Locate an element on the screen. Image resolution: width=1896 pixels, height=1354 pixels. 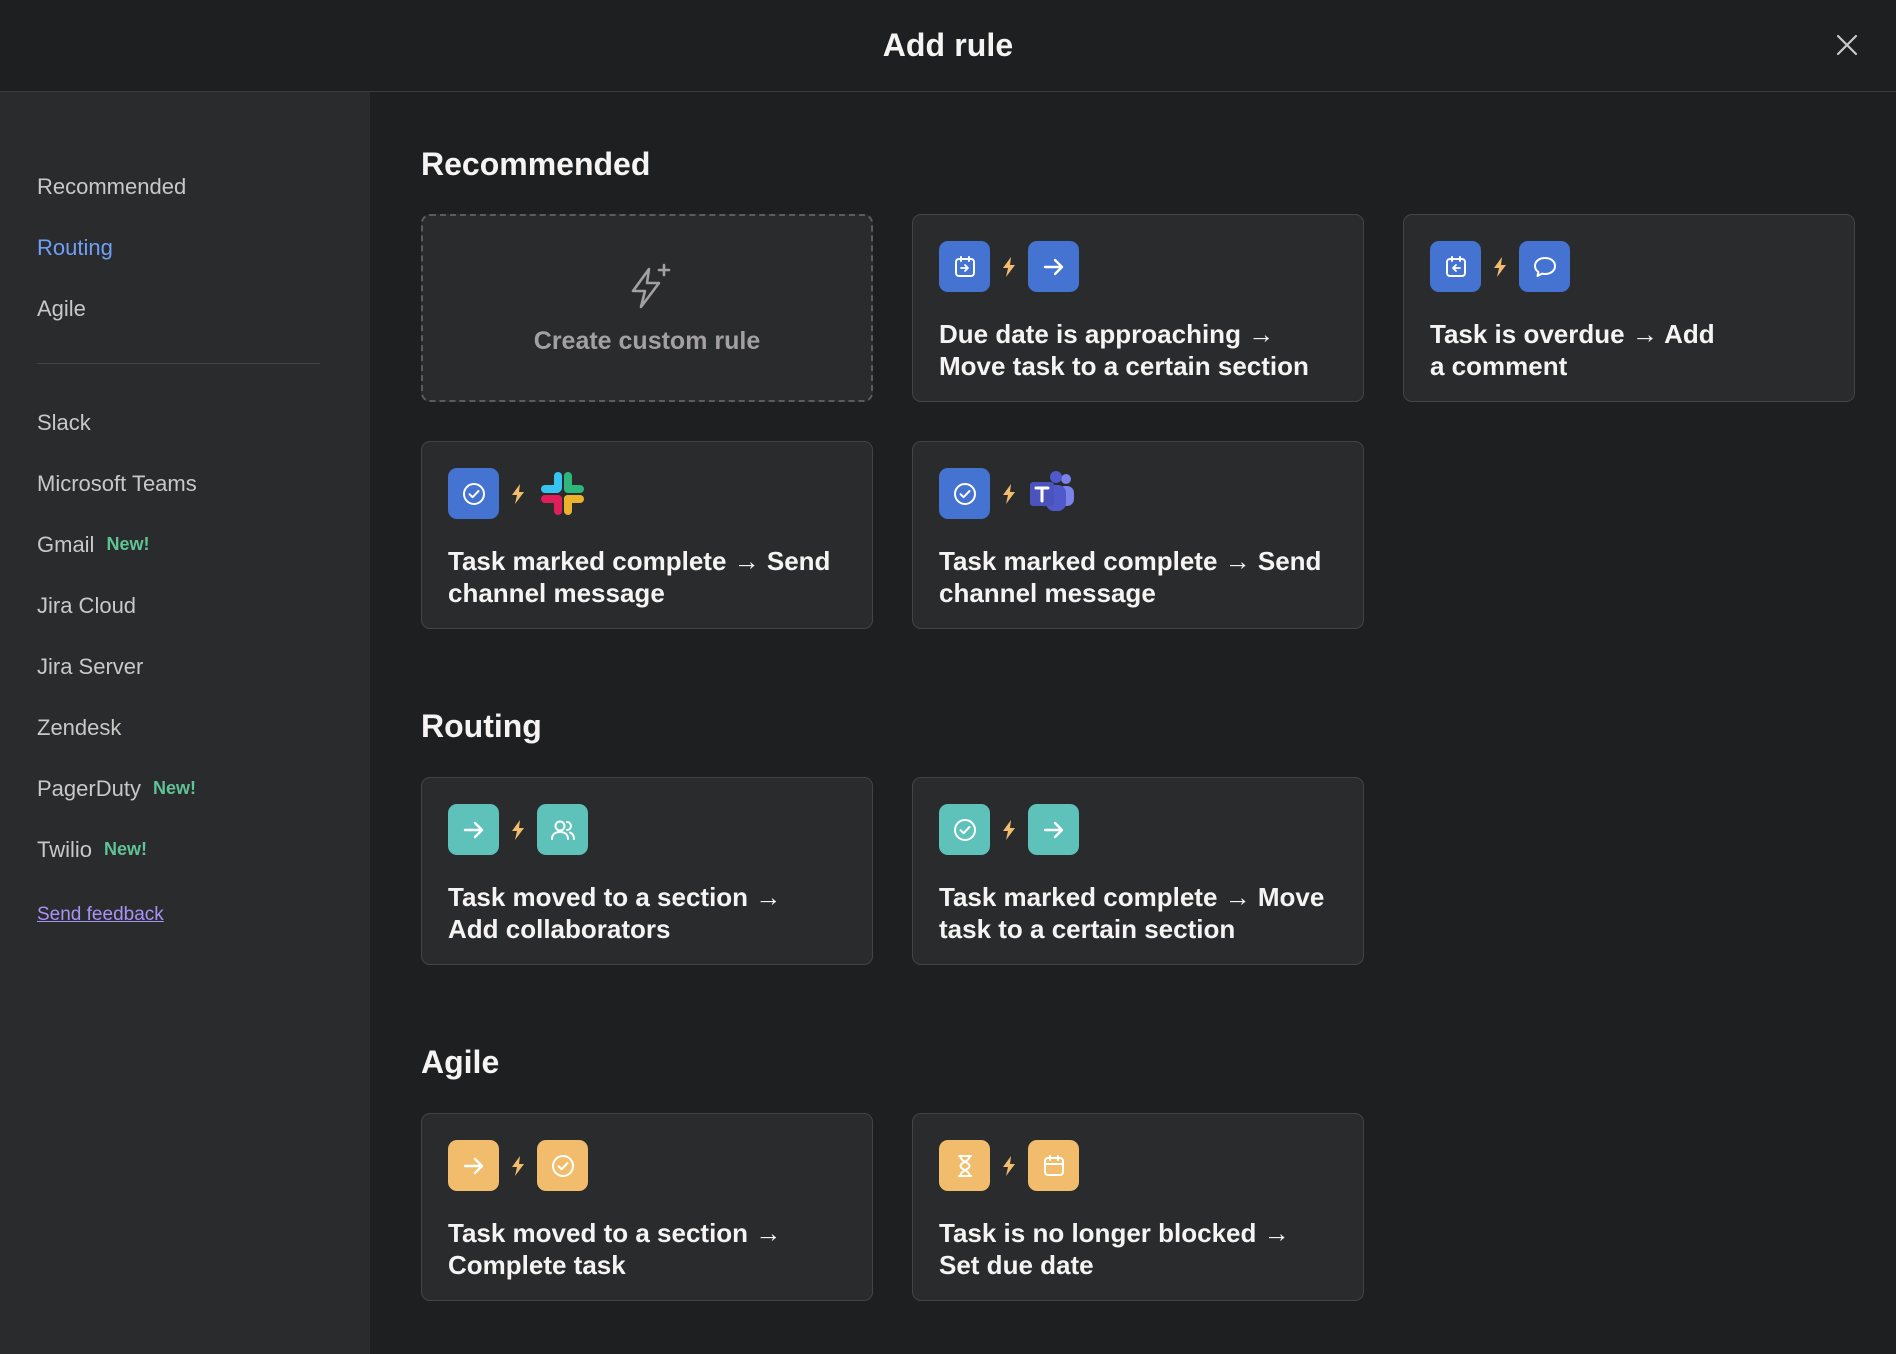
slack-icon is located at coordinates (562, 493).